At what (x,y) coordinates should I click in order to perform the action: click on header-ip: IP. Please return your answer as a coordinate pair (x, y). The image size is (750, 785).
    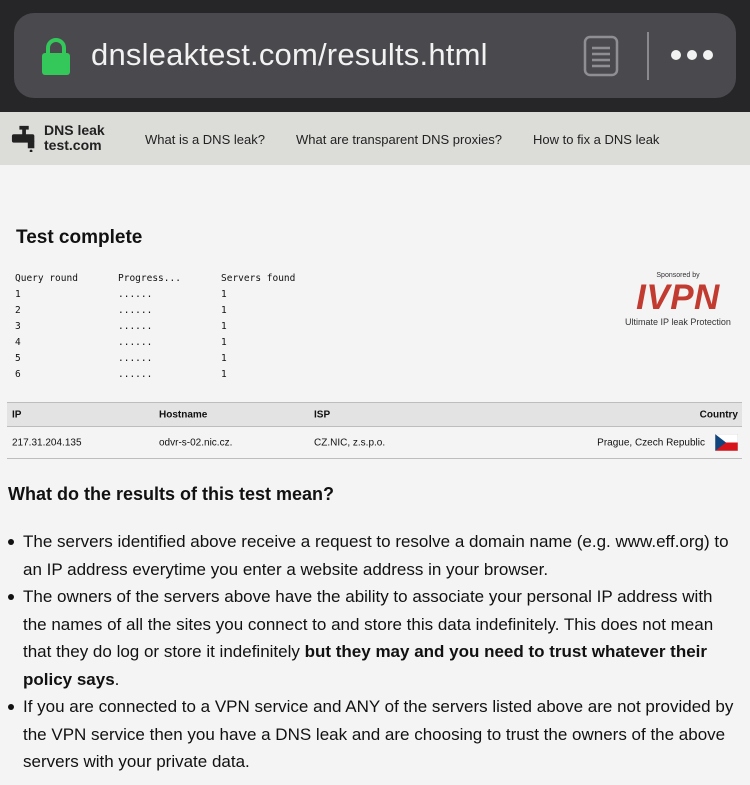
    Looking at the image, I should click on (17, 414).